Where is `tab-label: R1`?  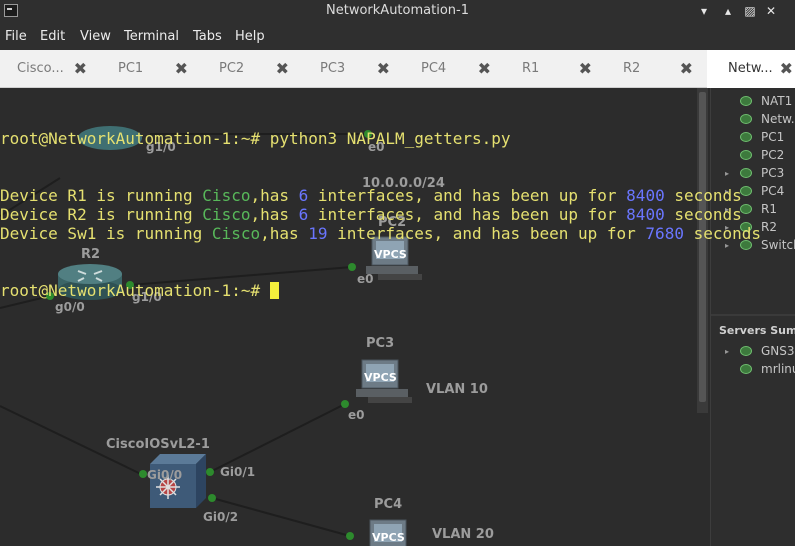
tab-label: R1 is located at coordinates (531, 68).